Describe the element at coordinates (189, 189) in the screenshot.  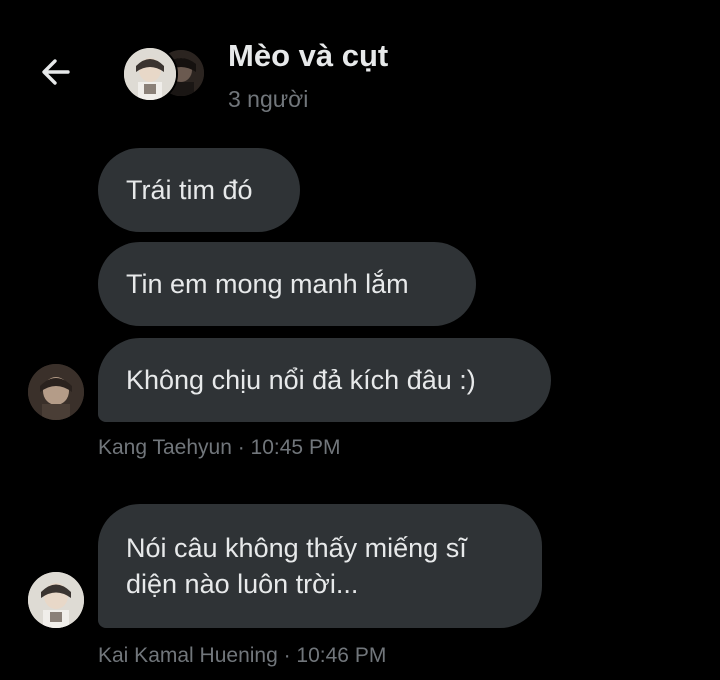
I see `message-text: Trái tim đó` at that location.